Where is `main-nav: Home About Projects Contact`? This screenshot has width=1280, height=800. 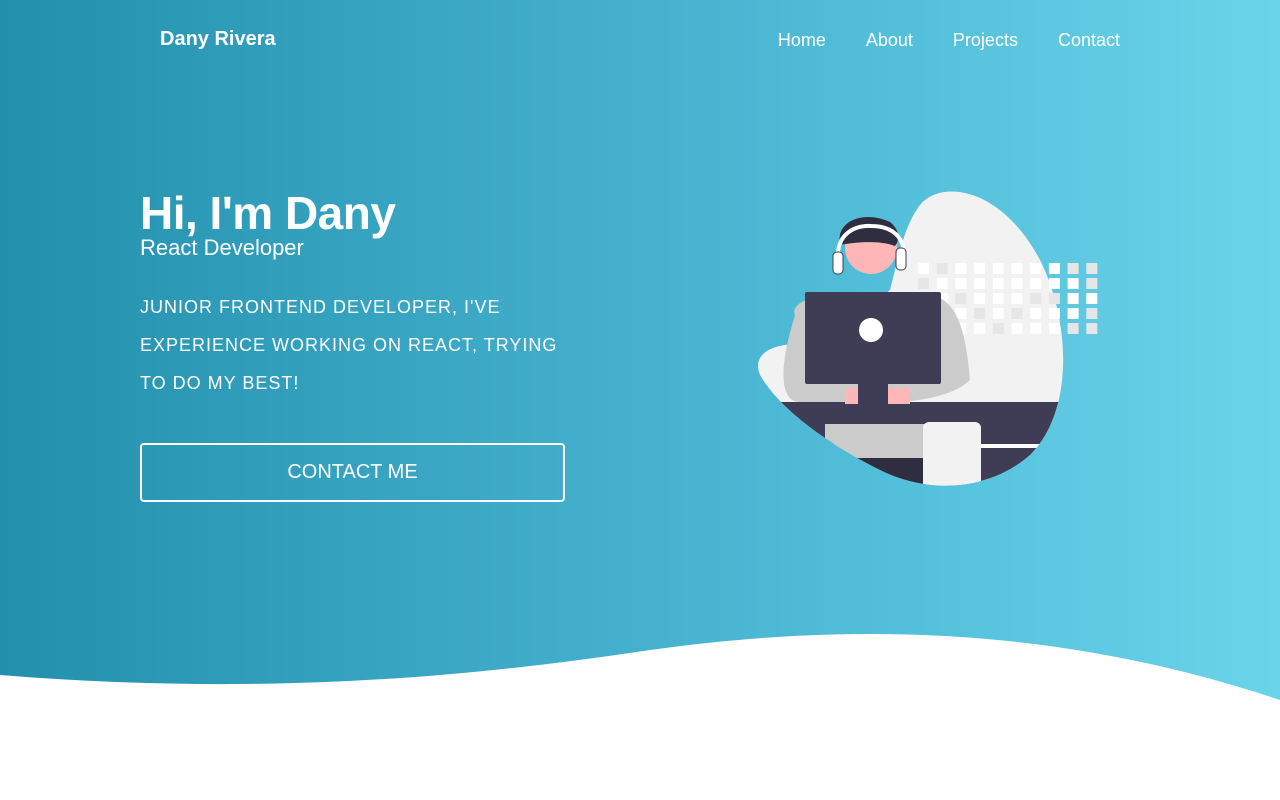 main-nav: Home About Projects Contact is located at coordinates (949, 40).